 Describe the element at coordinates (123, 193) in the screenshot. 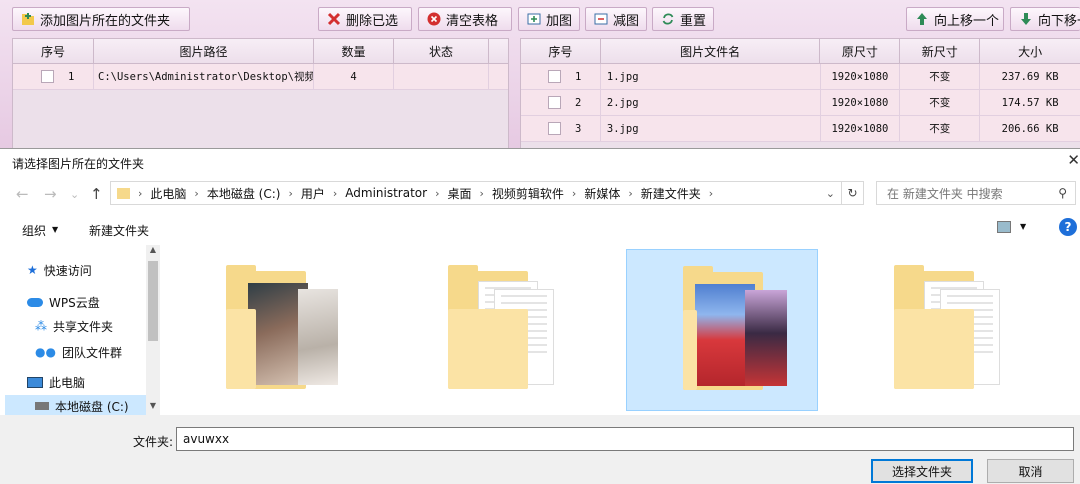

I see `folder-icon` at that location.